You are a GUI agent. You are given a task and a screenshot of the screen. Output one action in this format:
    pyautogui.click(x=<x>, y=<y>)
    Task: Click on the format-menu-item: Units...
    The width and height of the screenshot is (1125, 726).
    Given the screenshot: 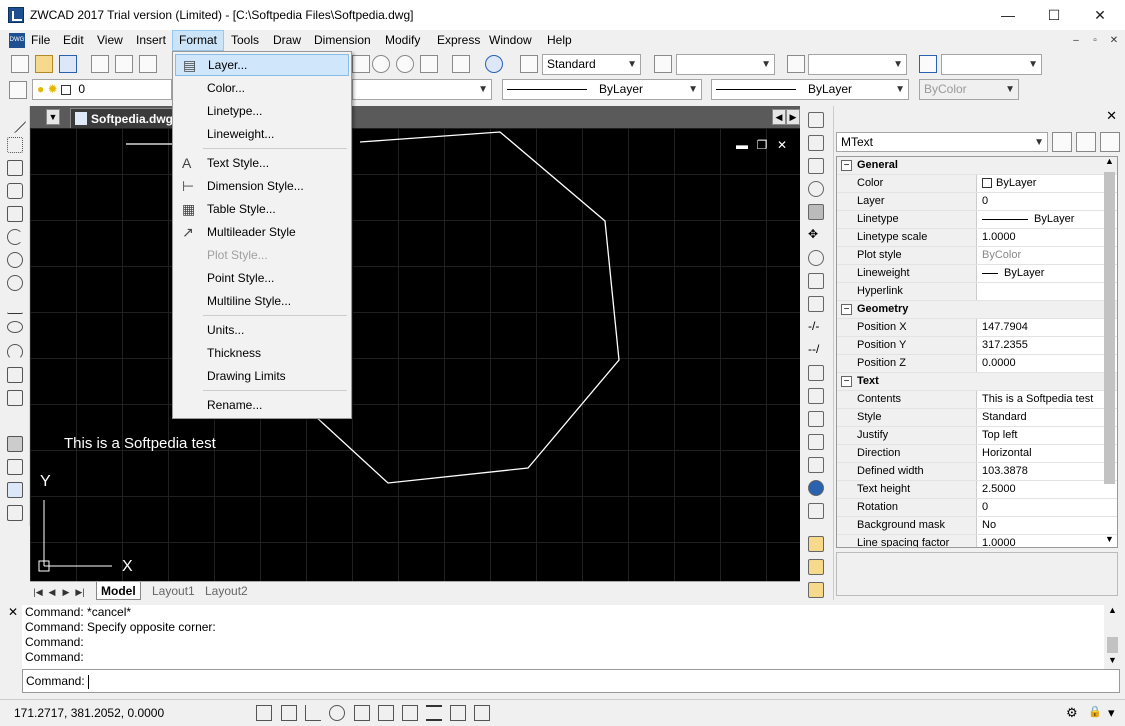 What is the action you would take?
    pyautogui.click(x=262, y=330)
    